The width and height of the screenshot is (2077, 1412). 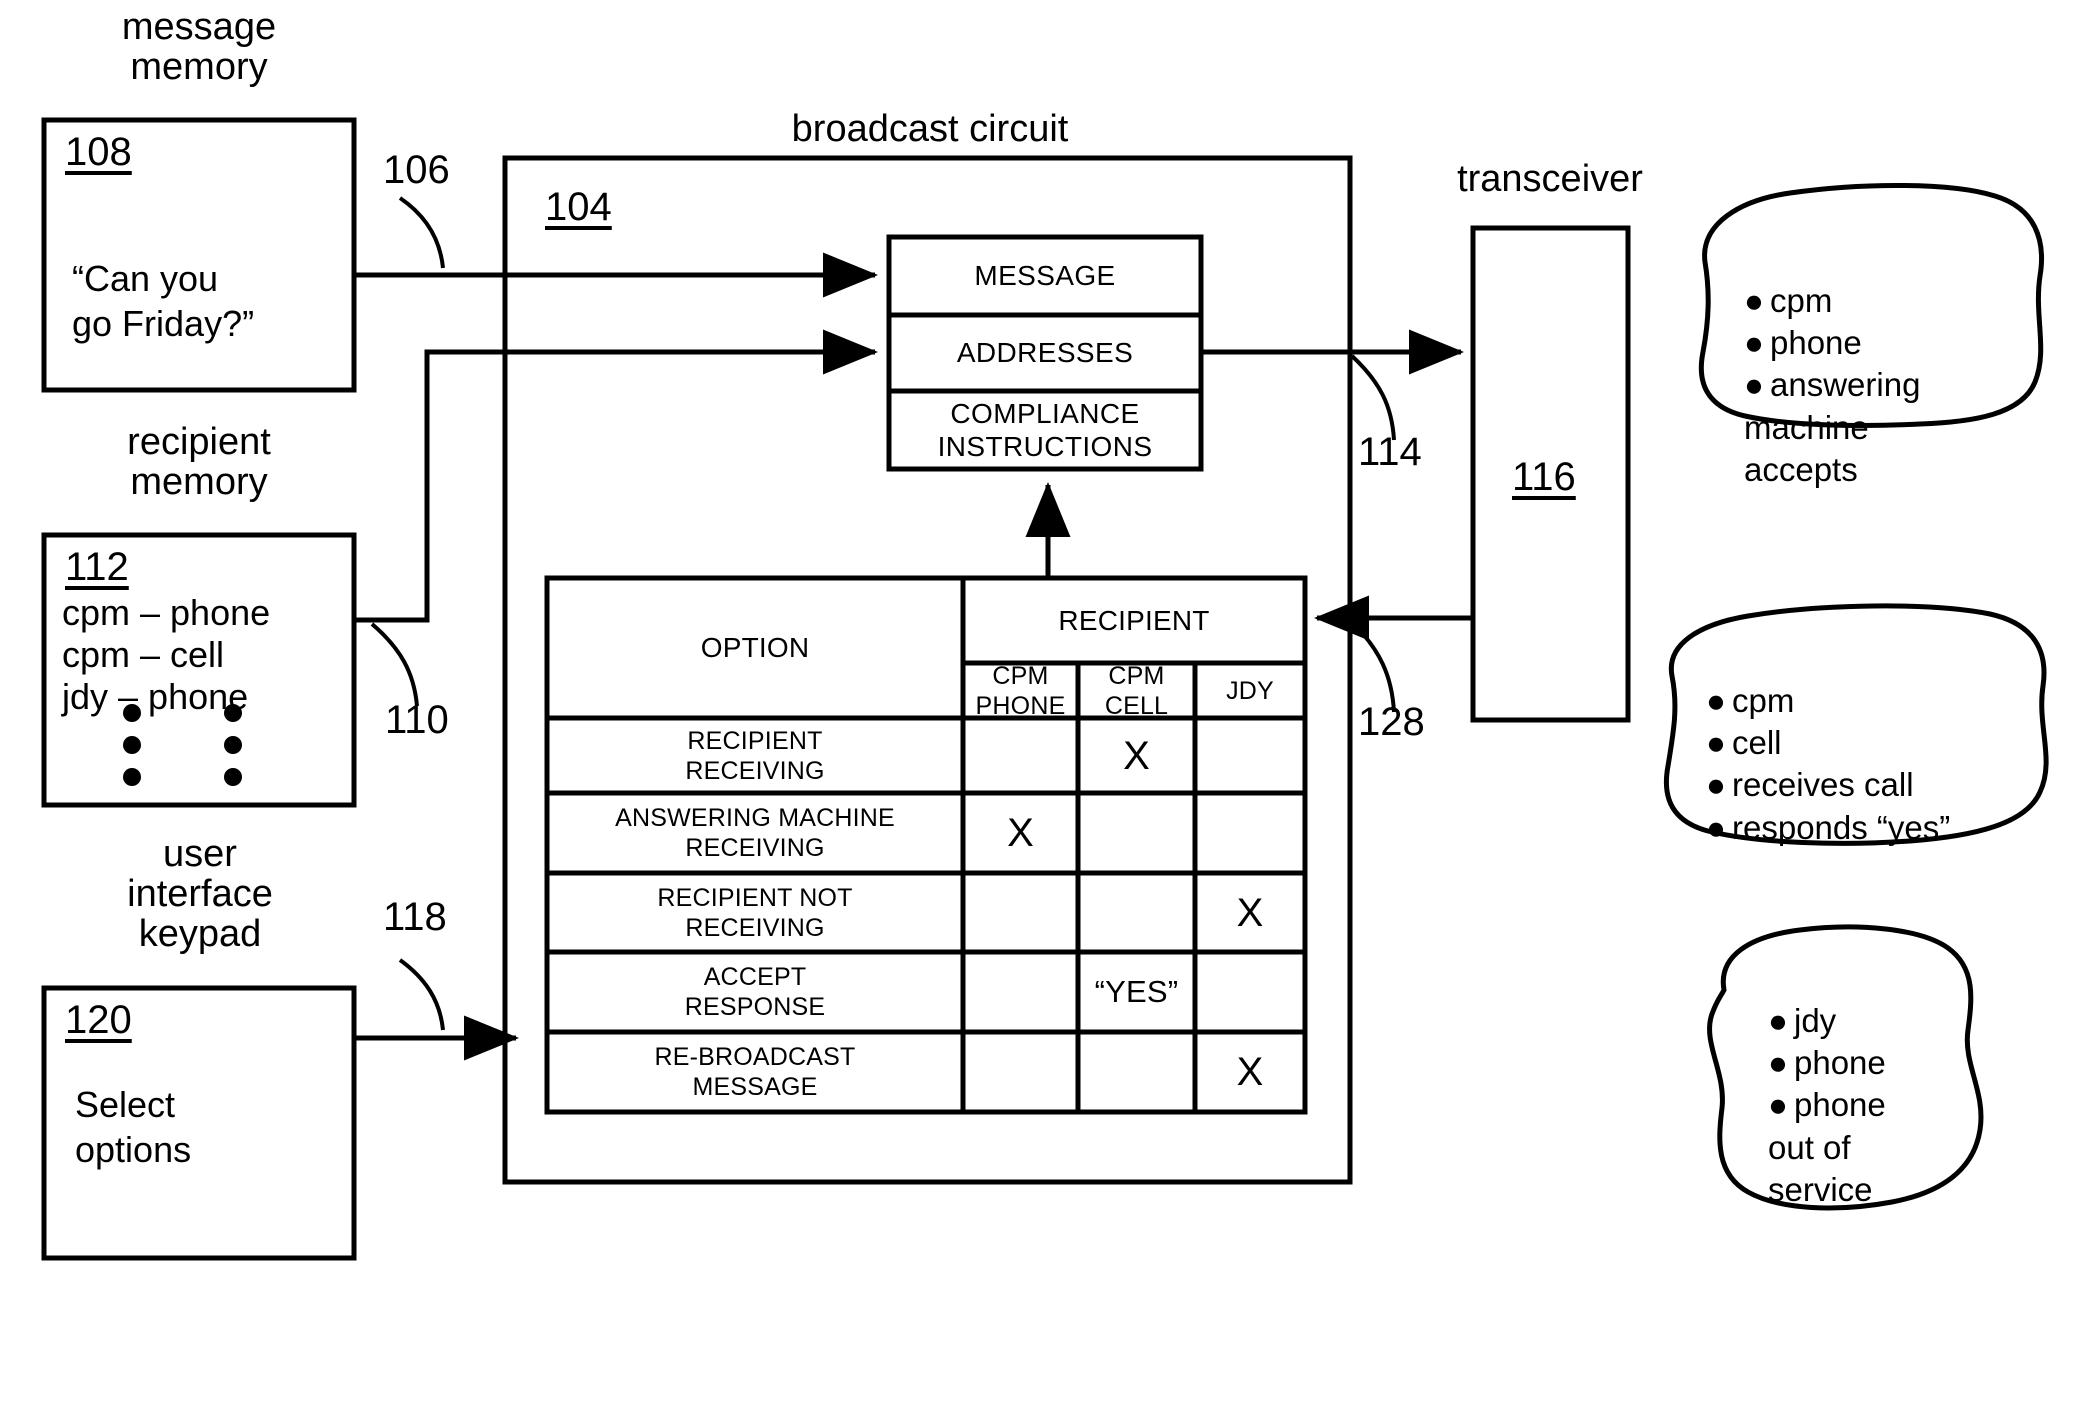 What do you see at coordinates (1750, 700) in the screenshot?
I see `callout-2-bullet-0: ● cpm` at bounding box center [1750, 700].